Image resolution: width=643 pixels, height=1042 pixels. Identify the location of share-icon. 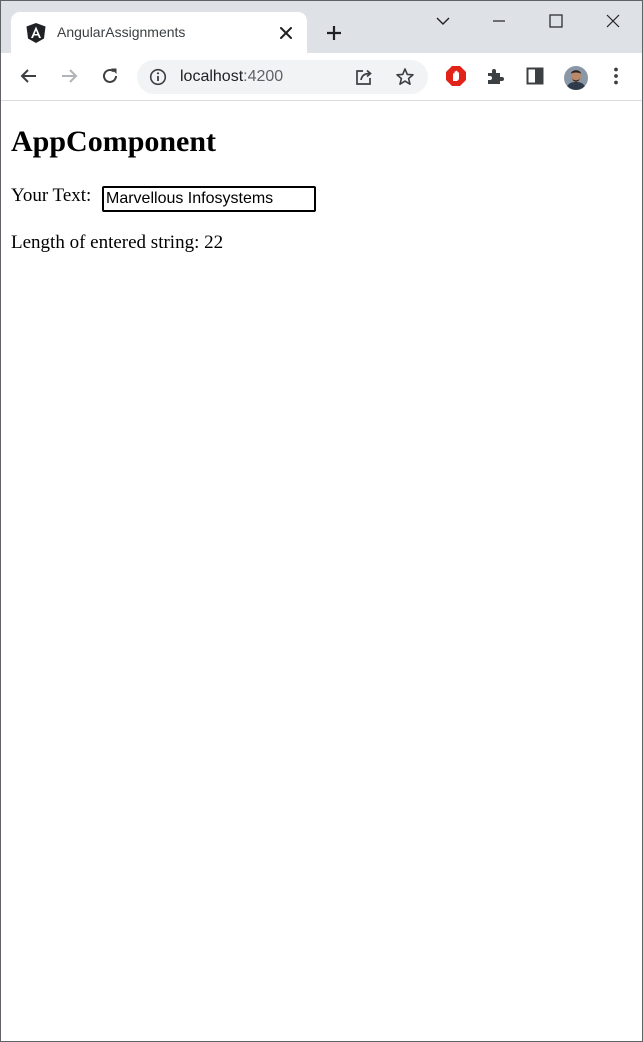
(364, 77).